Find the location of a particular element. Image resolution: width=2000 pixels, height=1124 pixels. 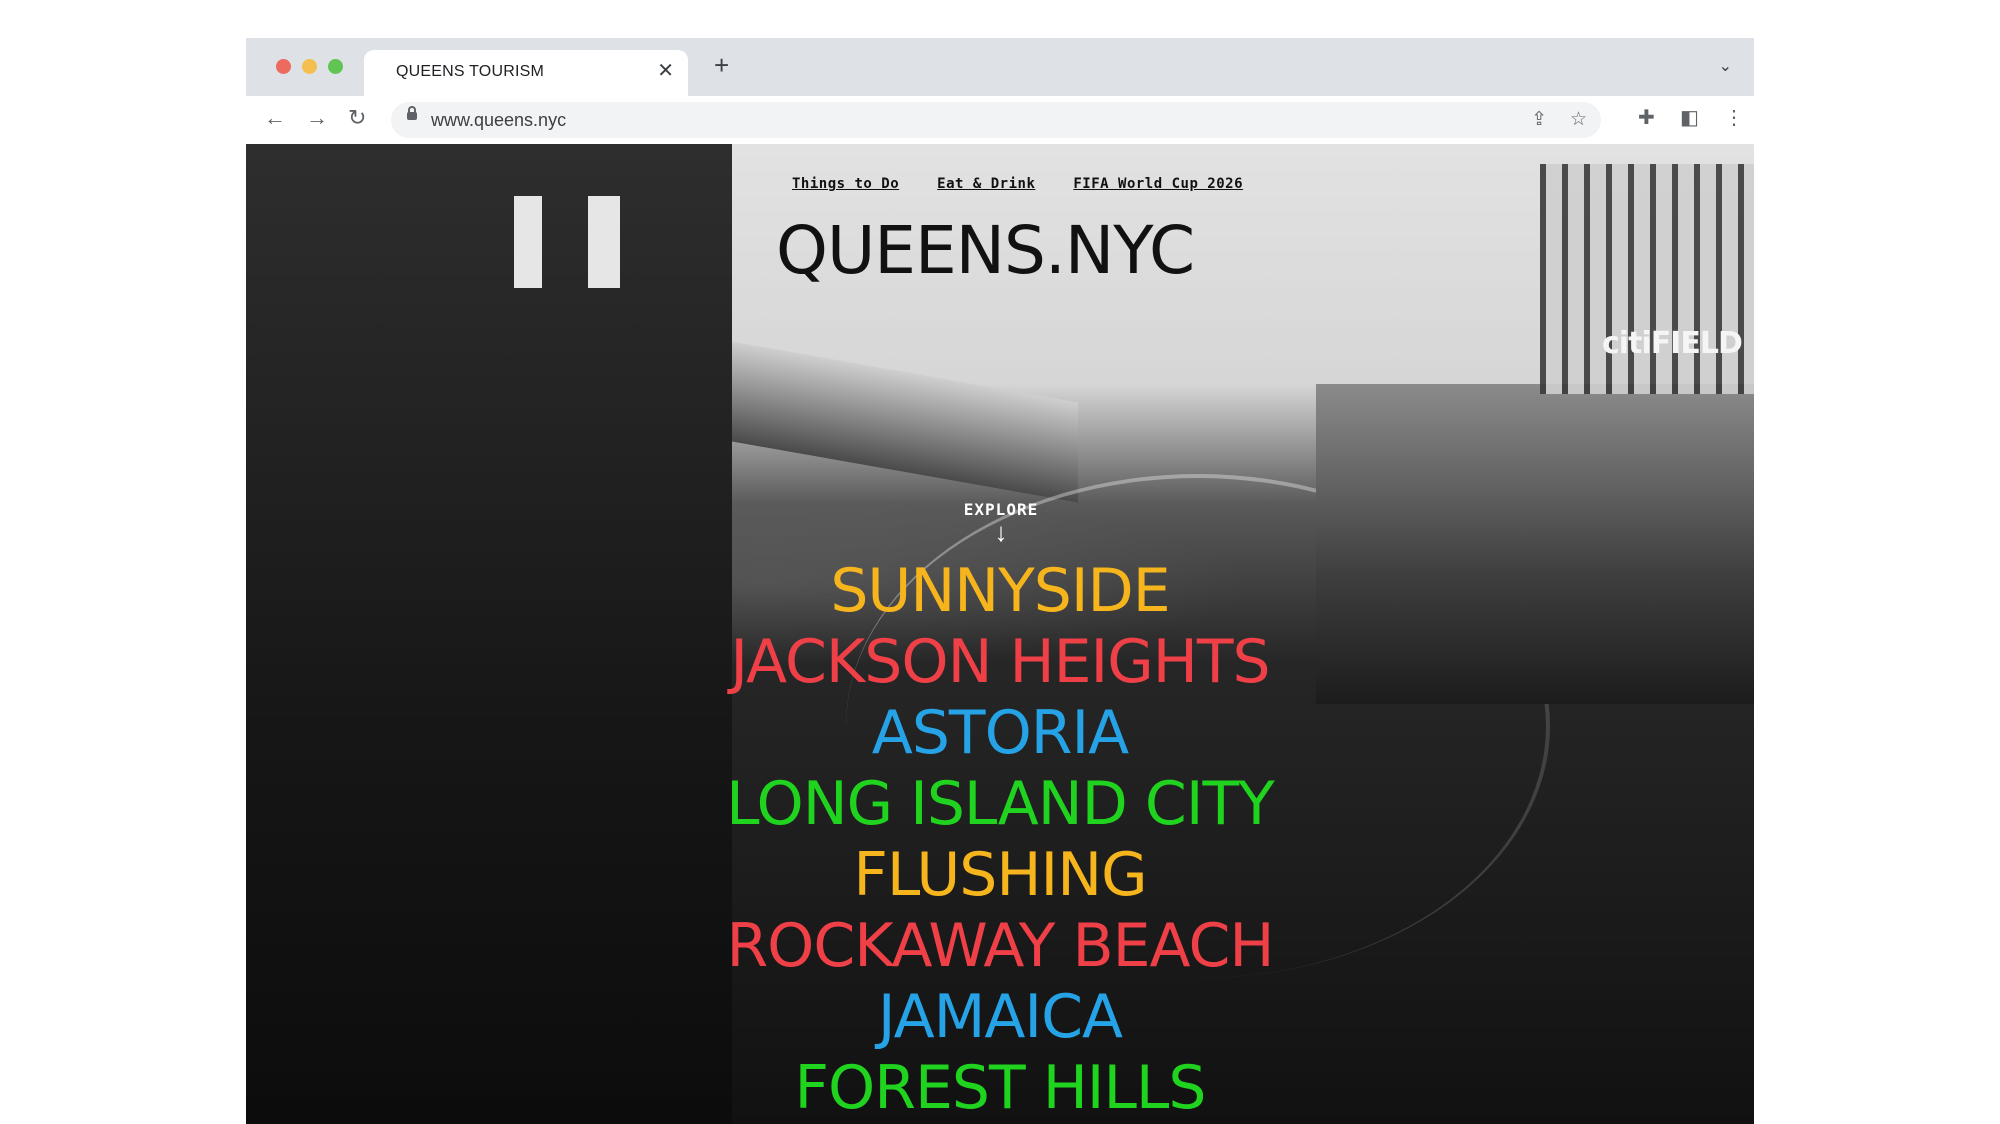

reload-icon: ↻ is located at coordinates (357, 118).